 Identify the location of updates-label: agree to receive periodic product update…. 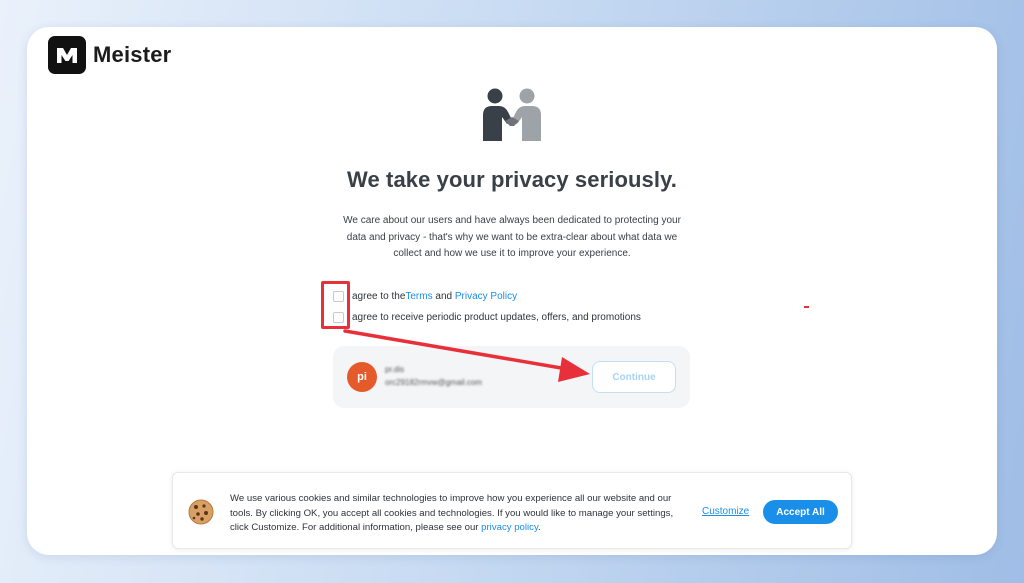
(496, 317).